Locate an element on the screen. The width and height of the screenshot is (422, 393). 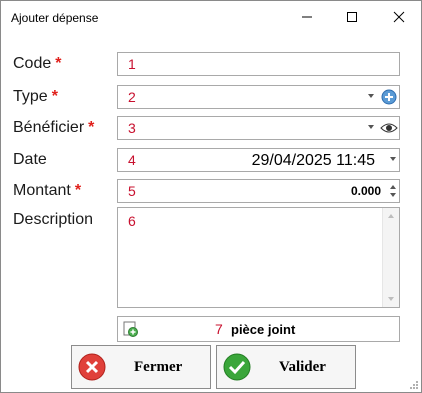
attachment-add-icon is located at coordinates (130, 329).